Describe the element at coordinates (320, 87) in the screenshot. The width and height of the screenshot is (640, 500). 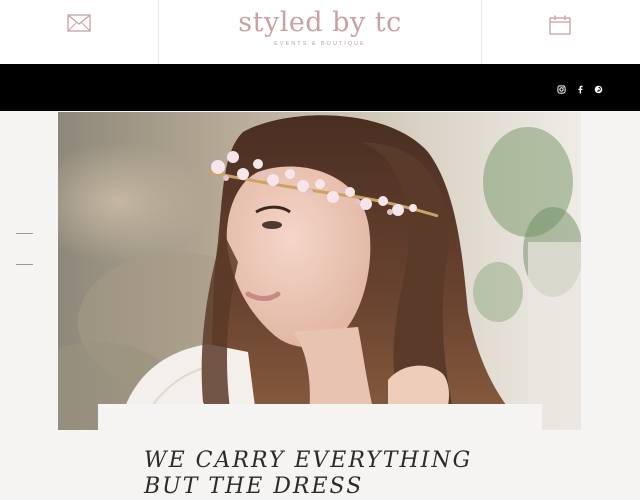
I see `nav-bar` at that location.